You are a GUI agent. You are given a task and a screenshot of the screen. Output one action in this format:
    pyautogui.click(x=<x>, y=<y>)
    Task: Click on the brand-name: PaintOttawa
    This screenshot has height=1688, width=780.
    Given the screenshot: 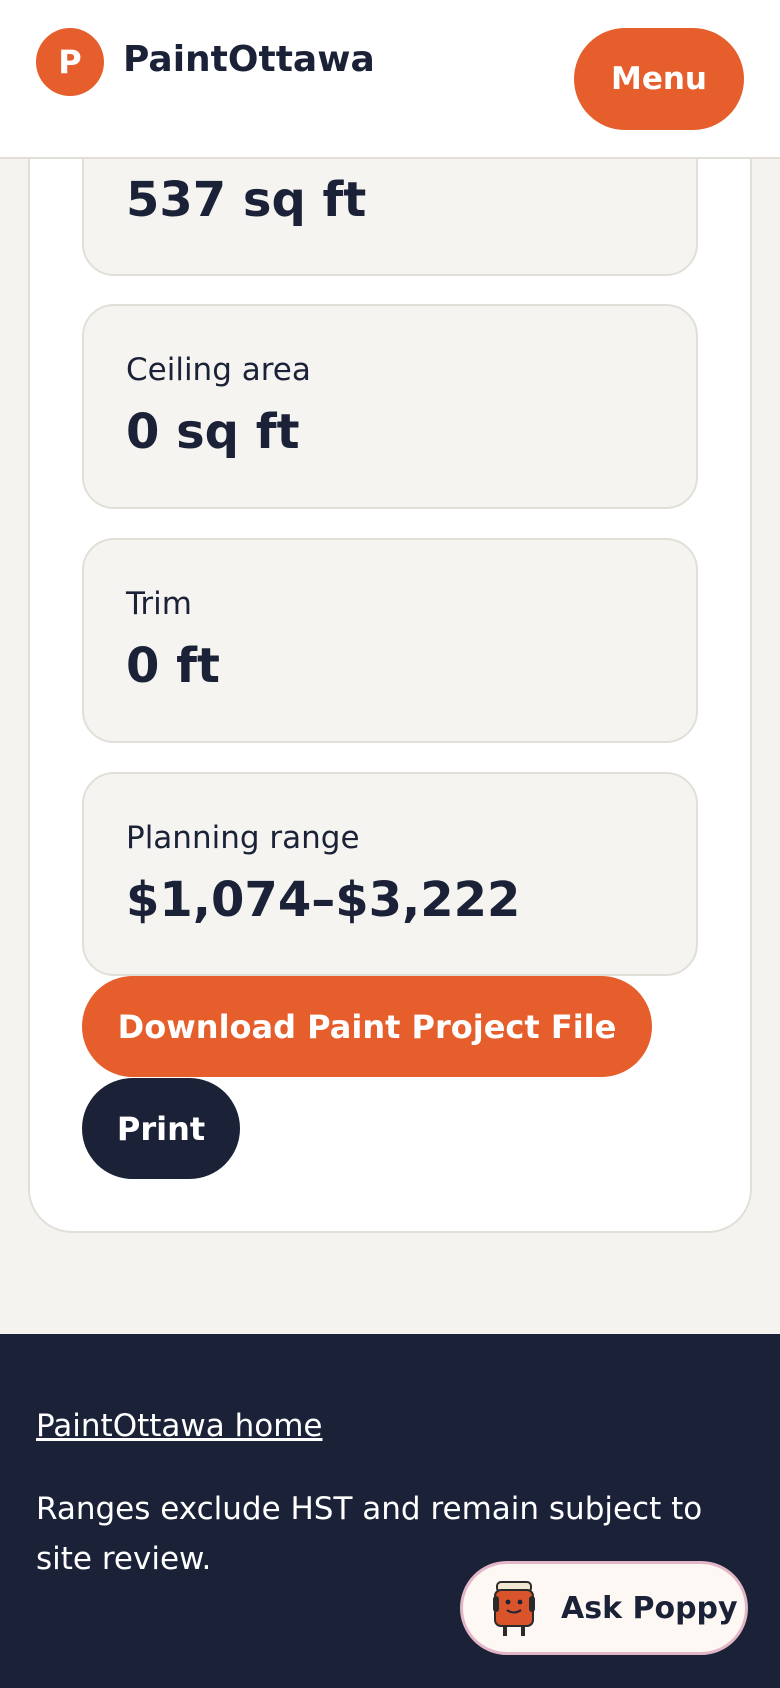 What is the action you would take?
    pyautogui.click(x=249, y=60)
    